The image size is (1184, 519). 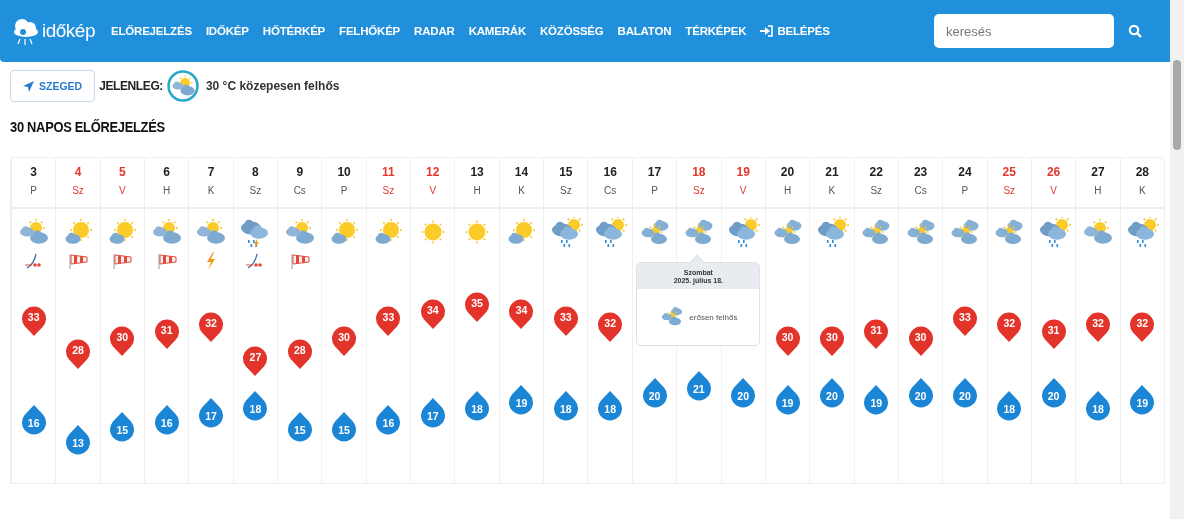 I want to click on day-date: 9, so click(x=300, y=172).